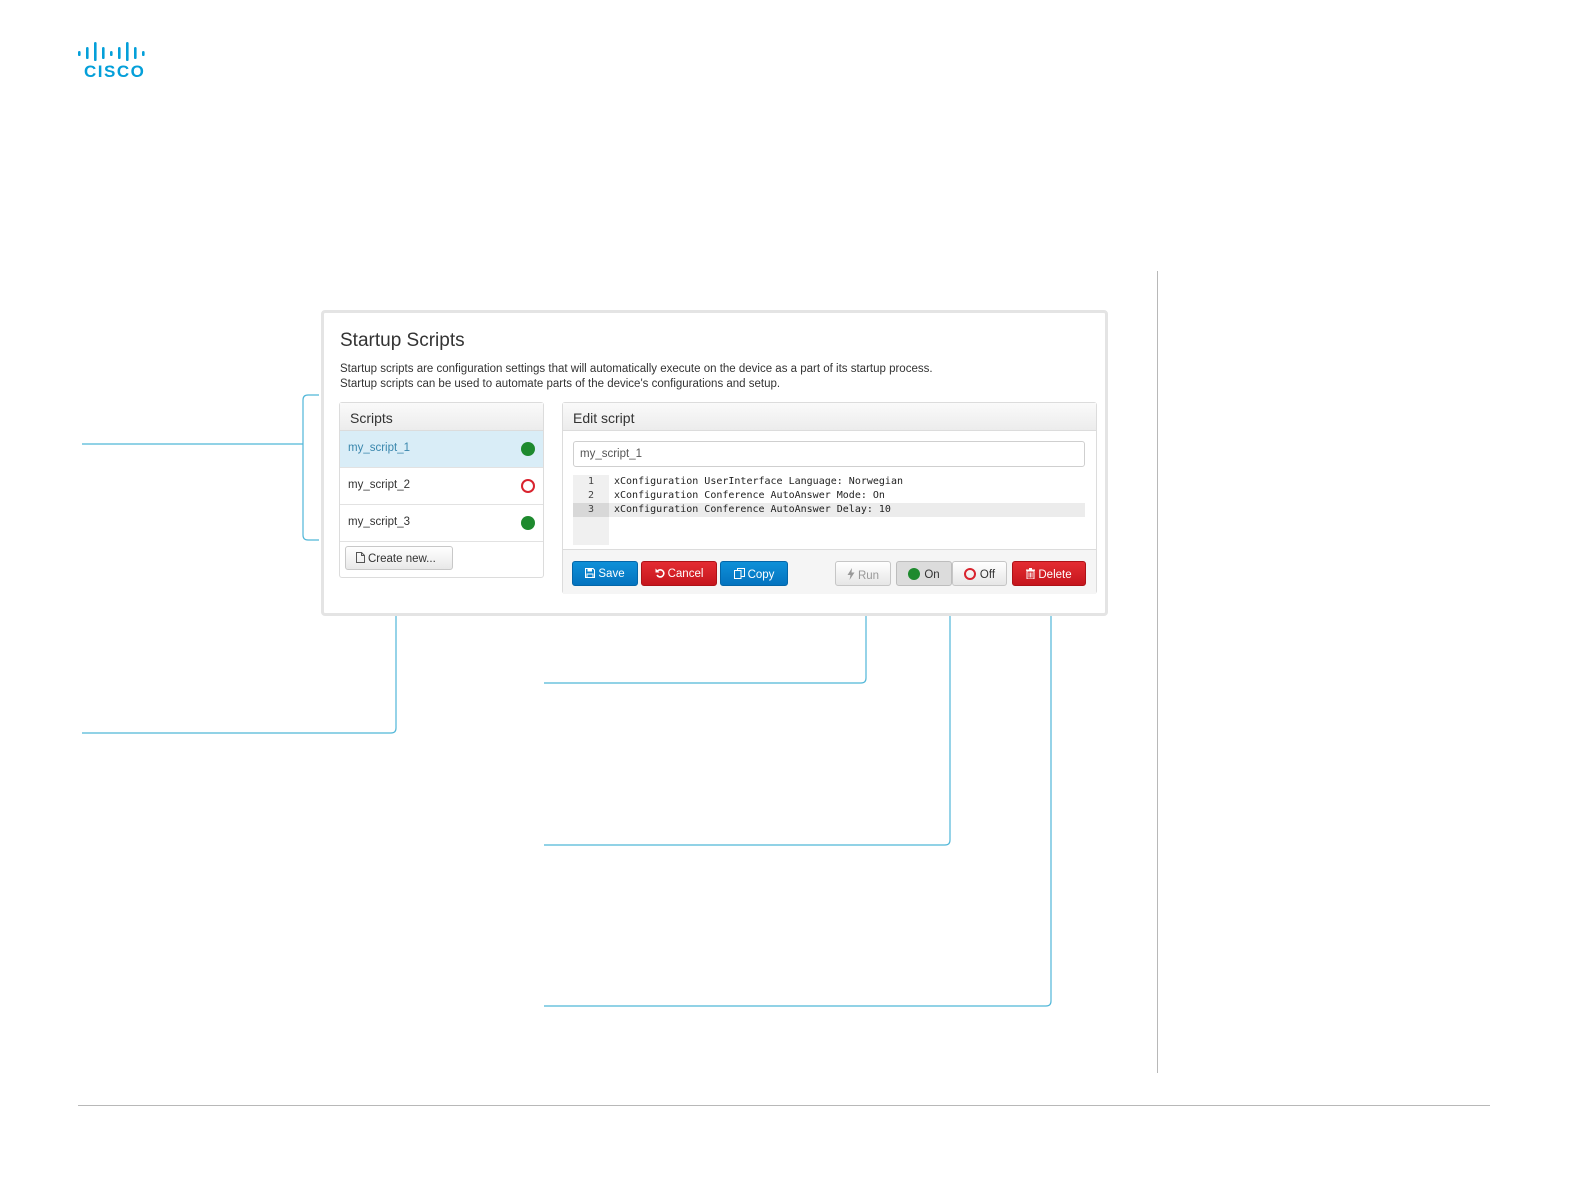 The width and height of the screenshot is (1584, 1191). What do you see at coordinates (590, 573) in the screenshot?
I see `floppy-disk-icon` at bounding box center [590, 573].